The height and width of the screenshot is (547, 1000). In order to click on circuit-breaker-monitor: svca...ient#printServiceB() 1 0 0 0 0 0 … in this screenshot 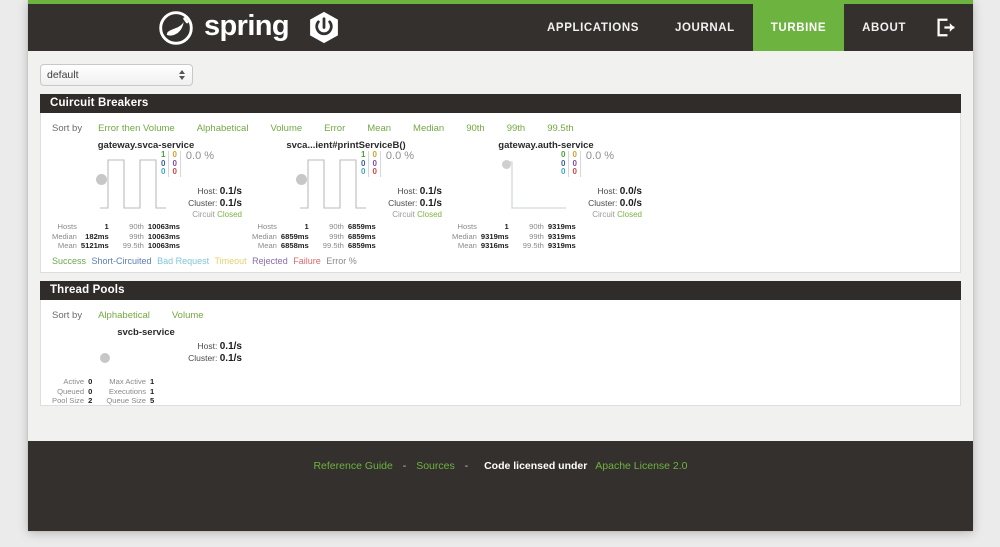, I will do `click(350, 195)`.